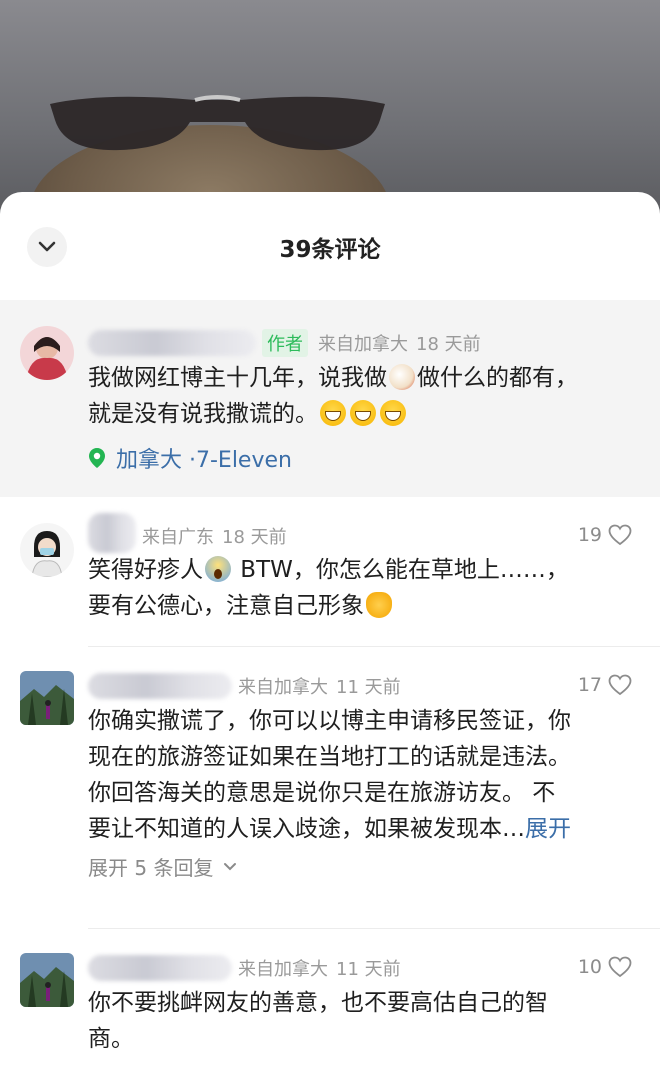 The width and height of the screenshot is (660, 1065). I want to click on comment-meta: 来自广东 18 天前, so click(187, 533).